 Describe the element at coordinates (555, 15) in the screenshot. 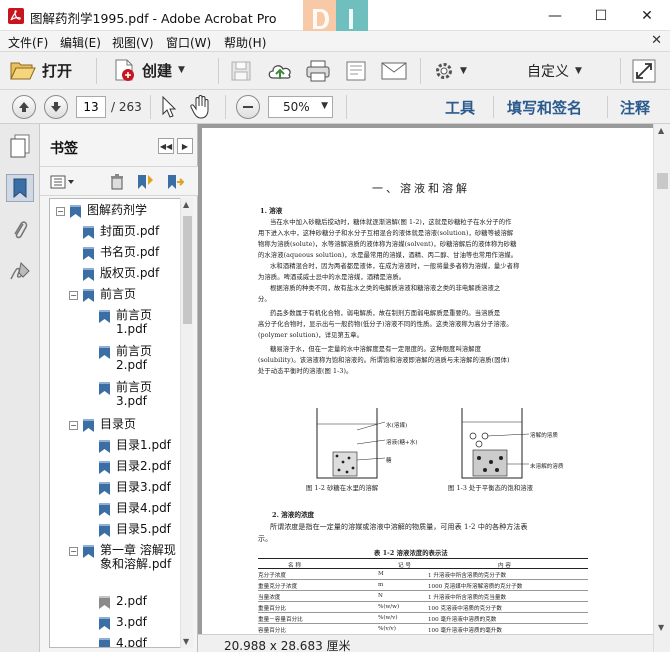

I see `minimize-button: —` at that location.